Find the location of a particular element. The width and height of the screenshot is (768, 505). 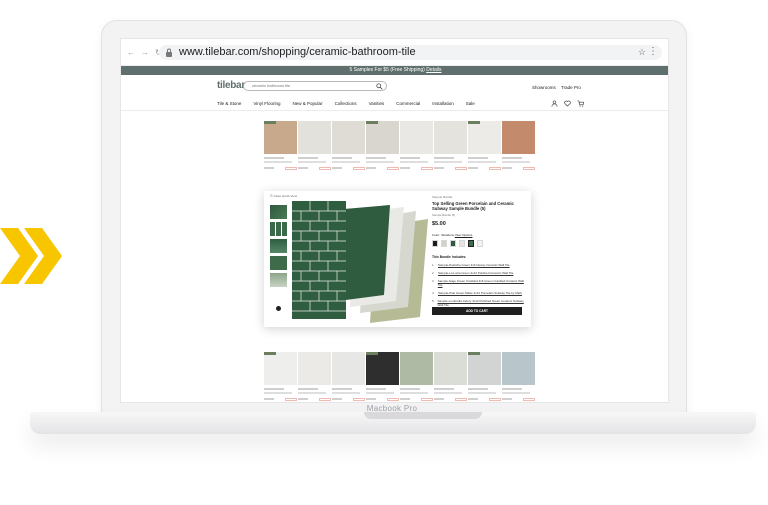

bundle-item-number: 5 is located at coordinates (433, 301).